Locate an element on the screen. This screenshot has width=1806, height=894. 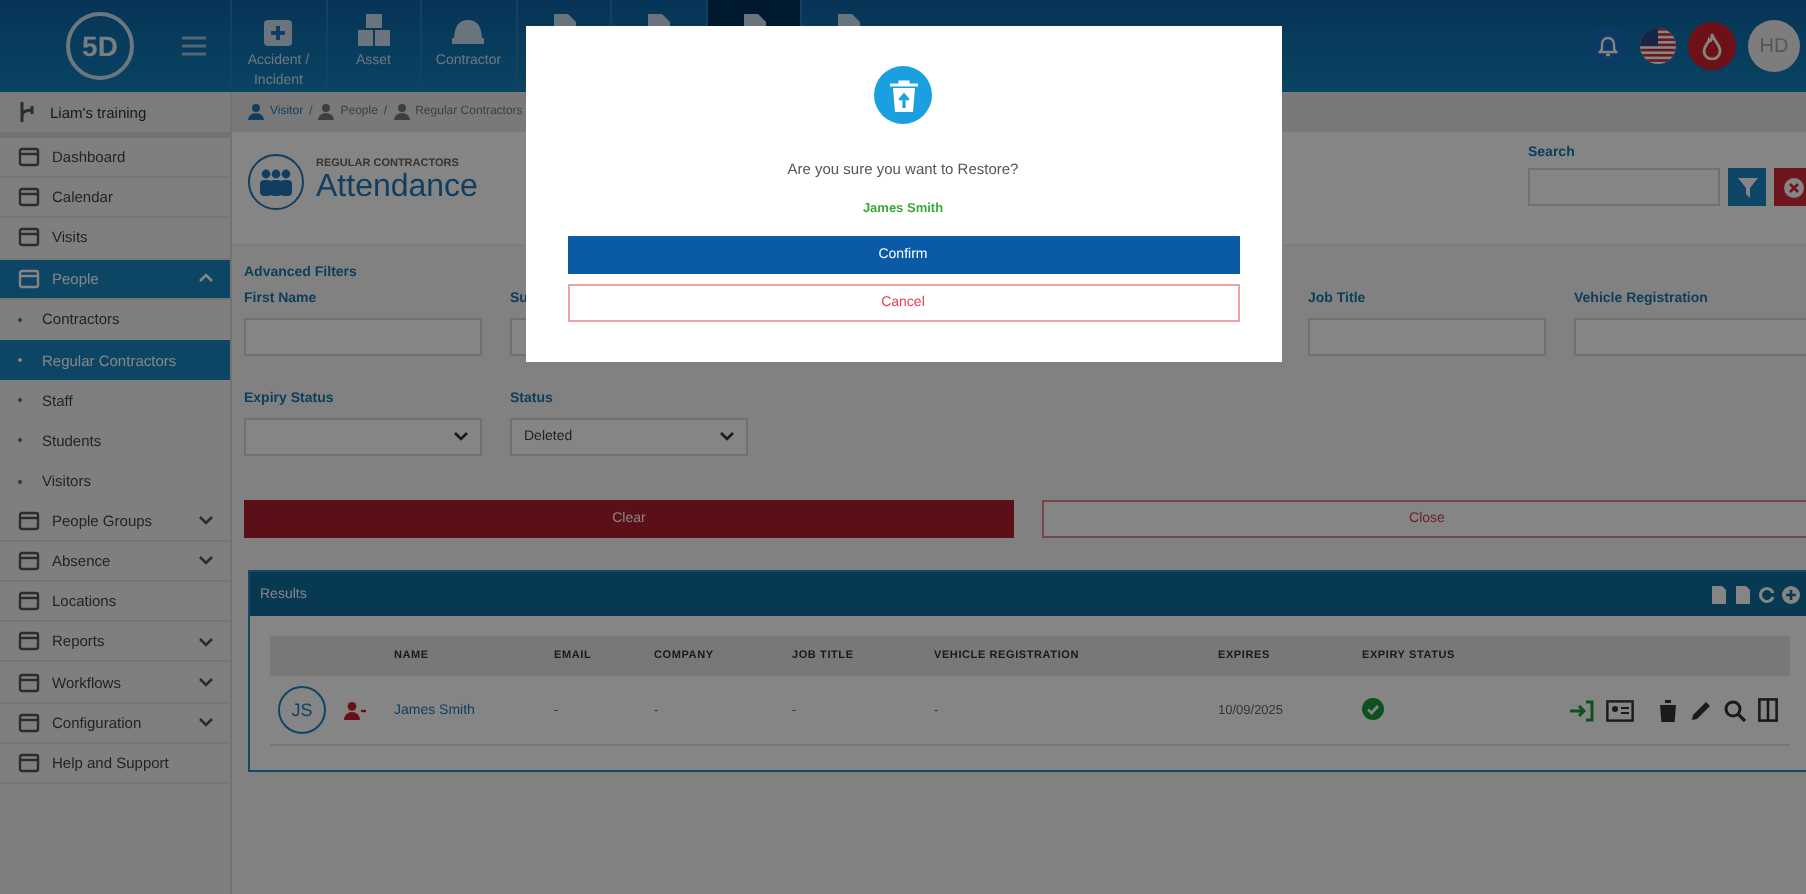
close-icon is located at coordinates (1793, 187).